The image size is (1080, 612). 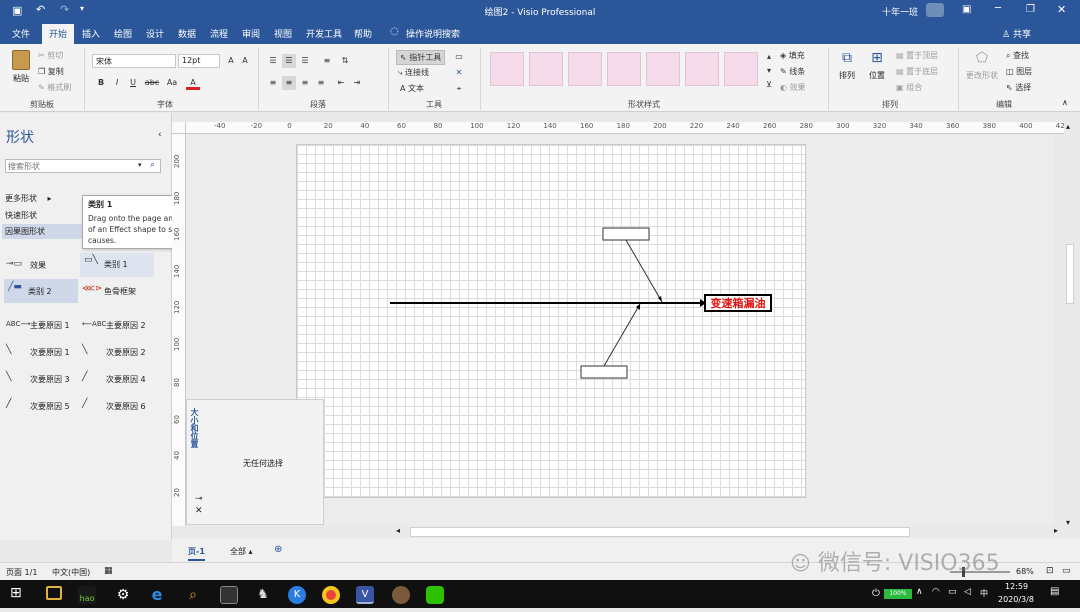 I want to click on fishbone-diagram: 变速箱漏油, so click(x=581, y=303).